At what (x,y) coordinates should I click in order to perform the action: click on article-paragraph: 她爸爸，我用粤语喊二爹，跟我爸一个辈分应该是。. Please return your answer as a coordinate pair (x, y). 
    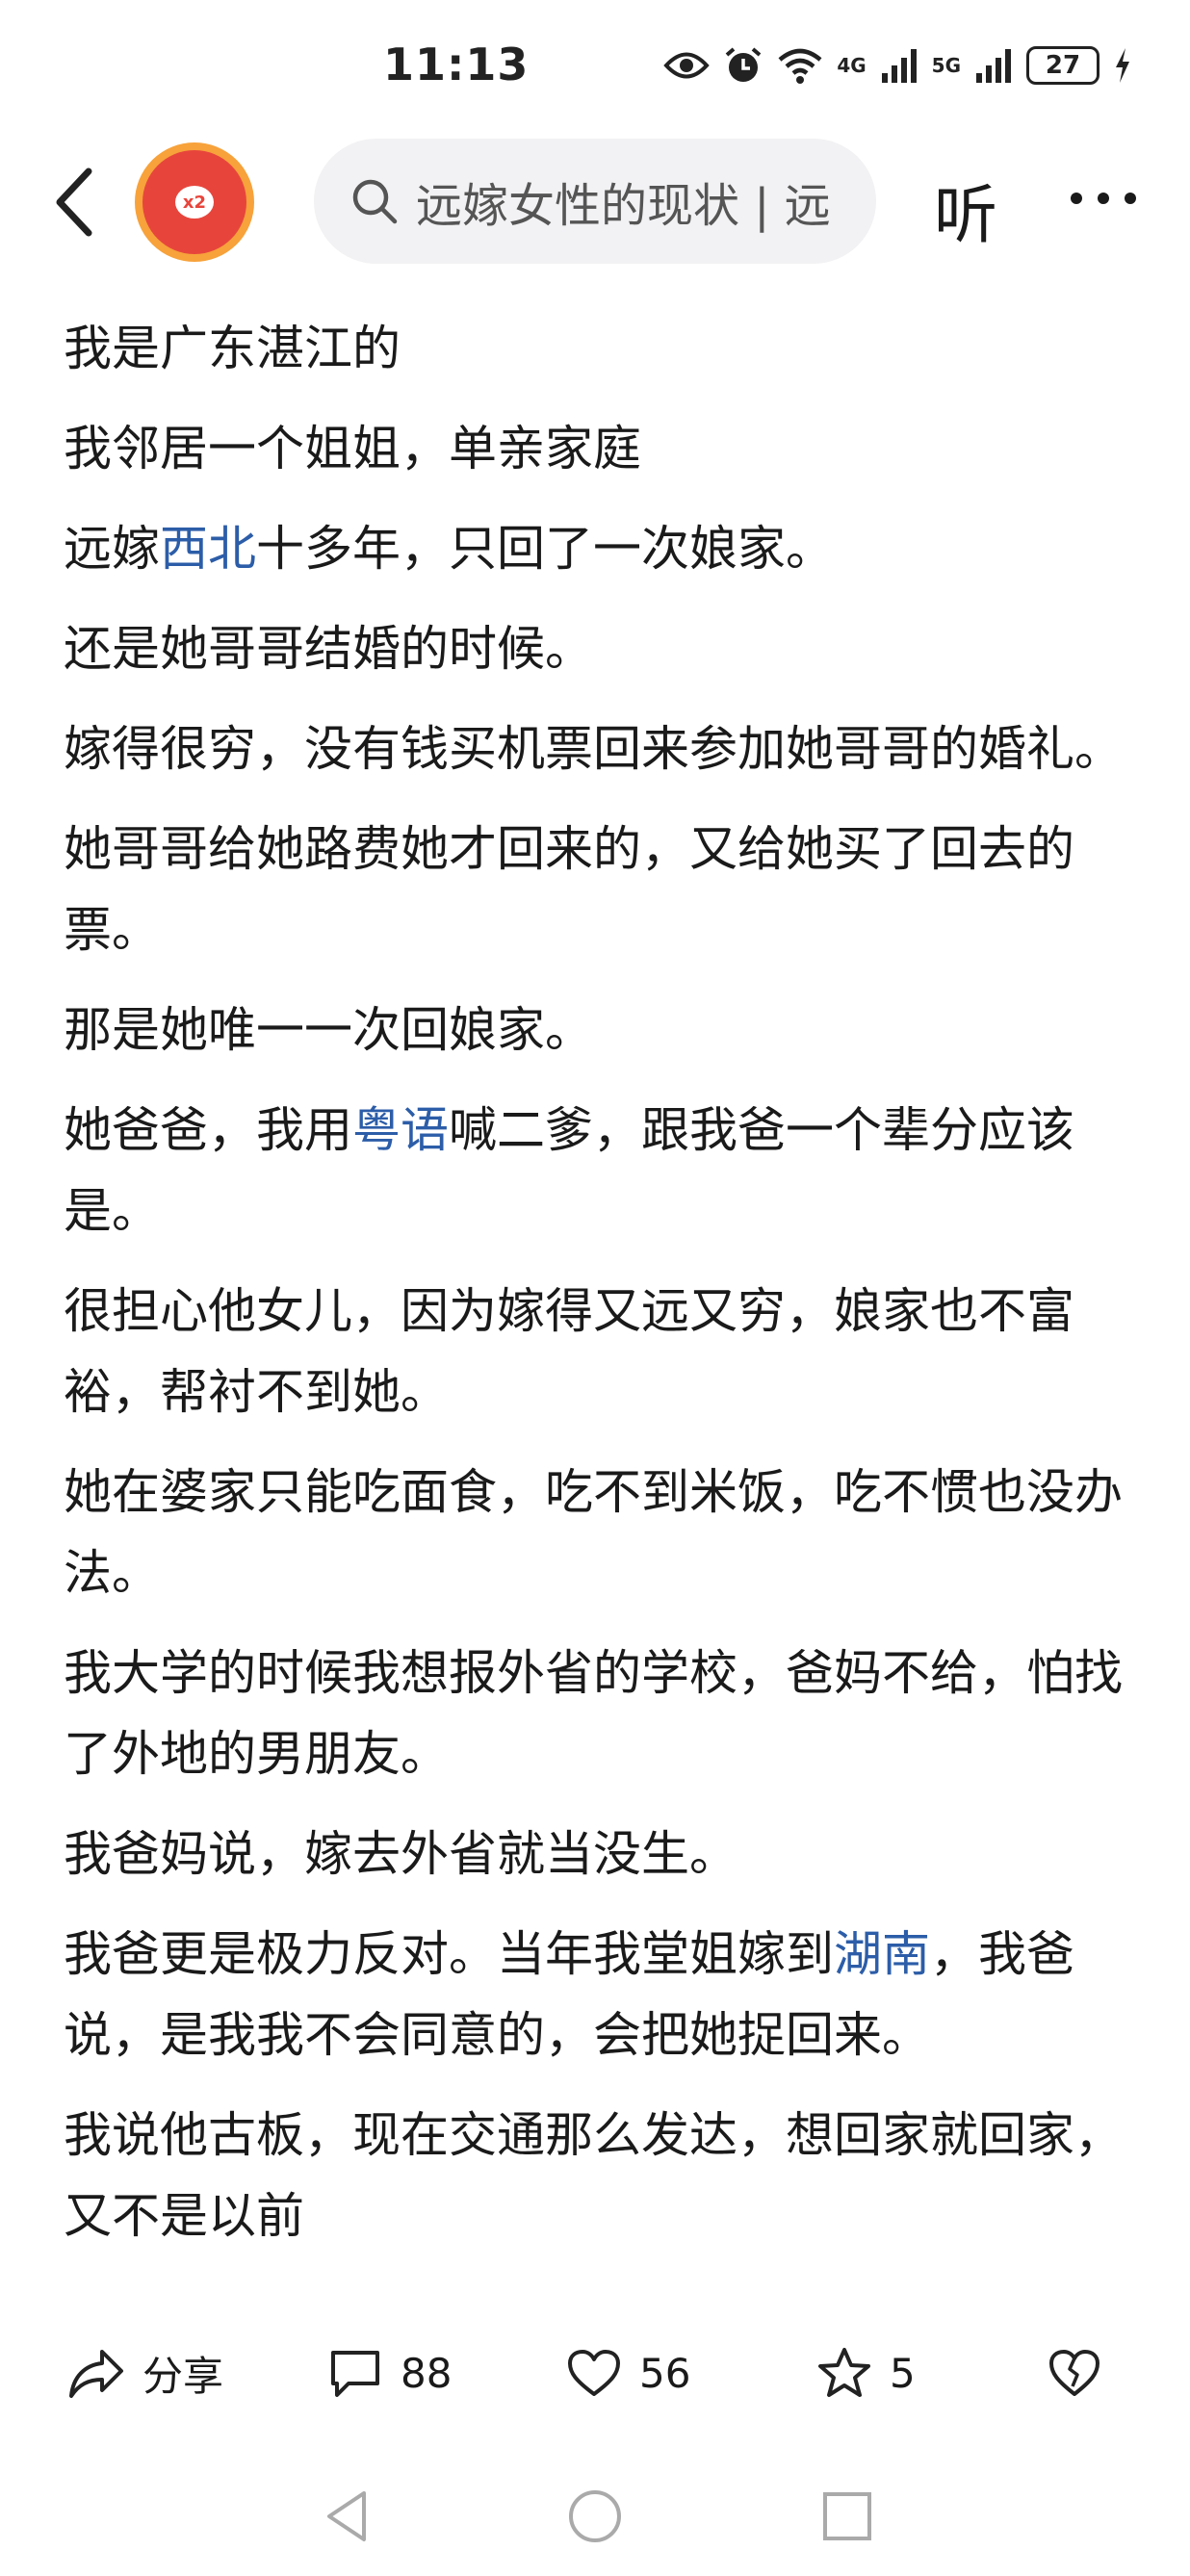
    Looking at the image, I should click on (598, 1171).